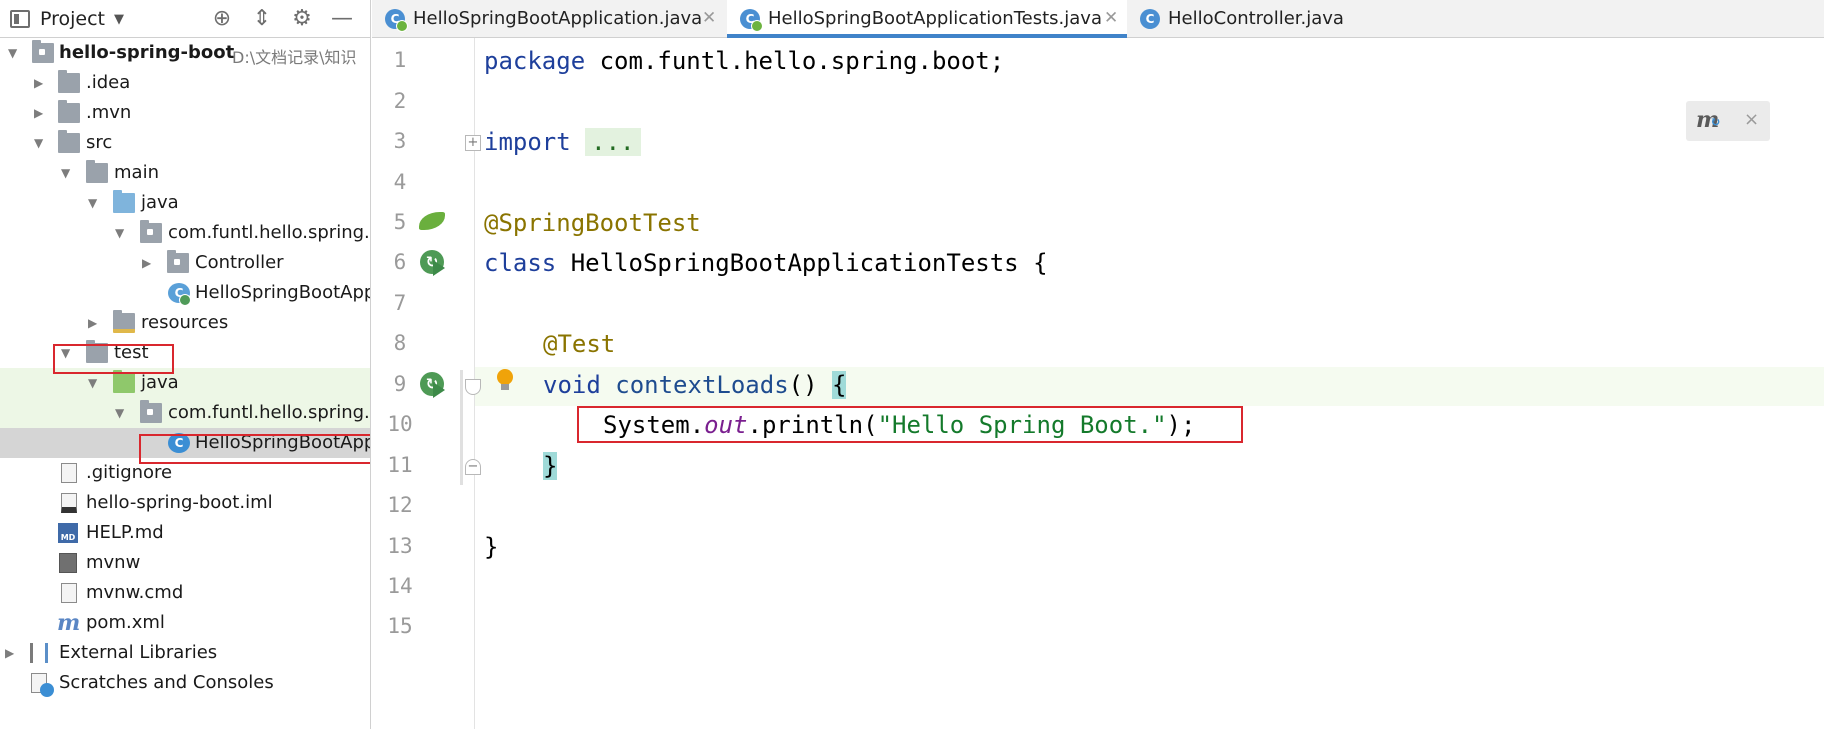 This screenshot has width=1824, height=729. What do you see at coordinates (558, 18) in the screenshot?
I see `tab-label: HelloSpringBootApplication.java` at bounding box center [558, 18].